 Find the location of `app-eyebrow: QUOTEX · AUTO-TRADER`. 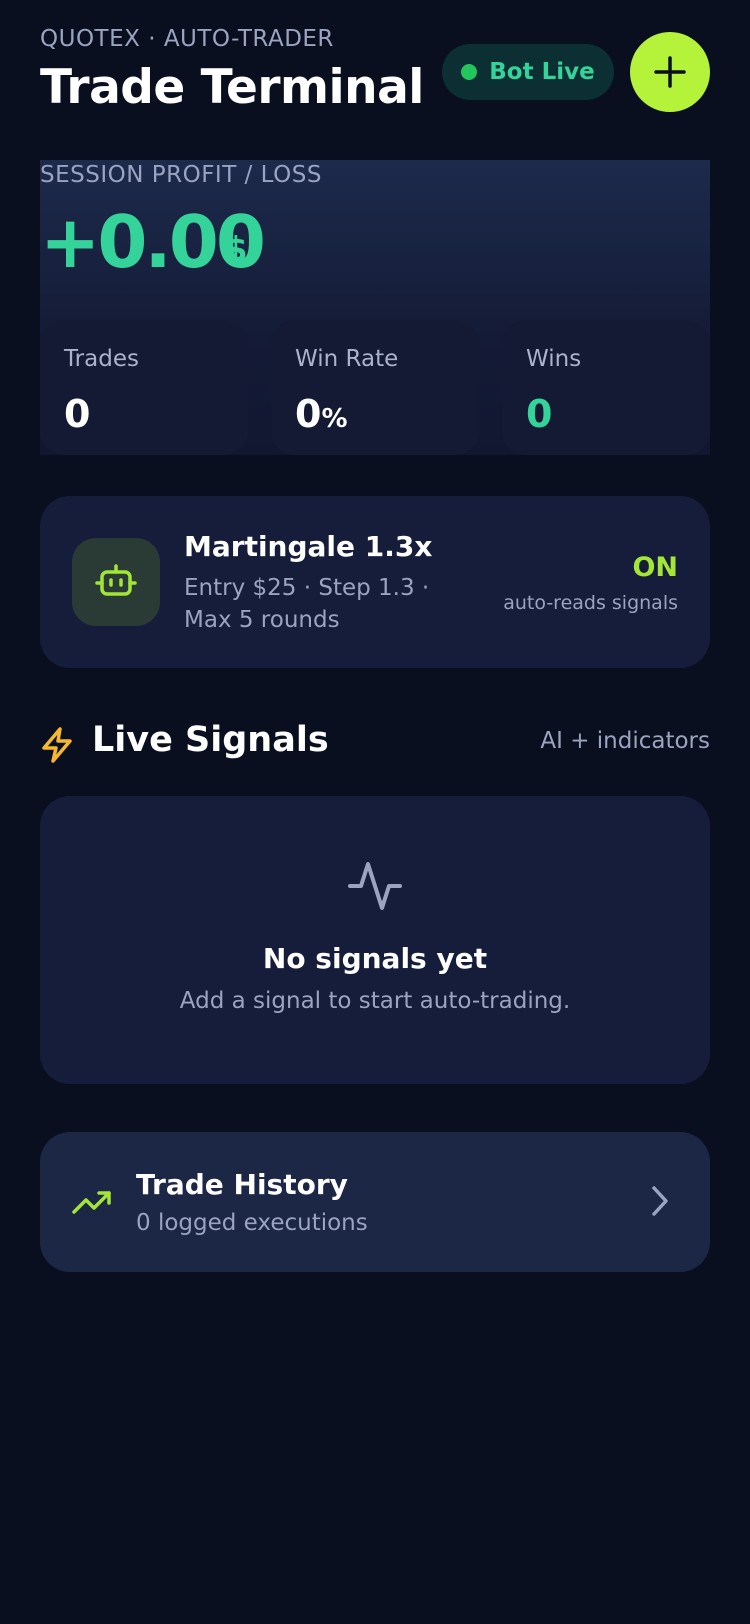

app-eyebrow: QUOTEX · AUTO-TRADER is located at coordinates (187, 39).